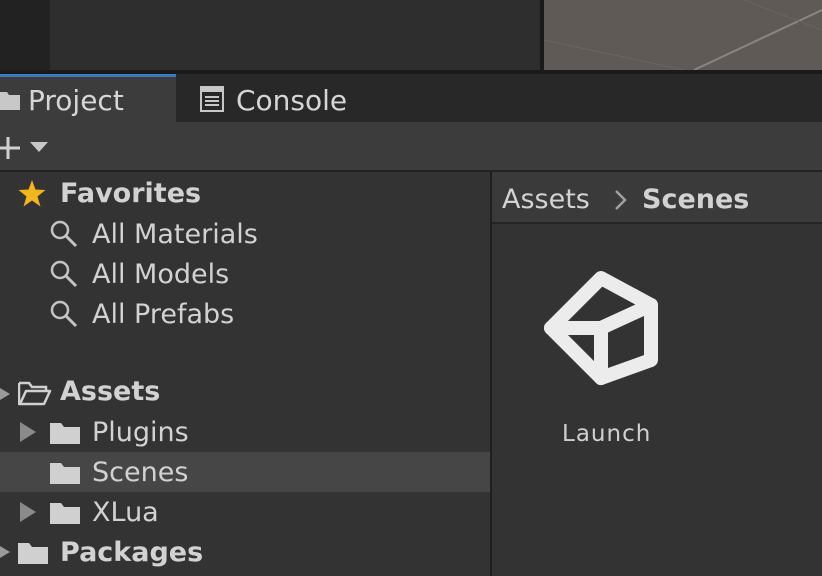  I want to click on project-toolbar, so click(411, 147).